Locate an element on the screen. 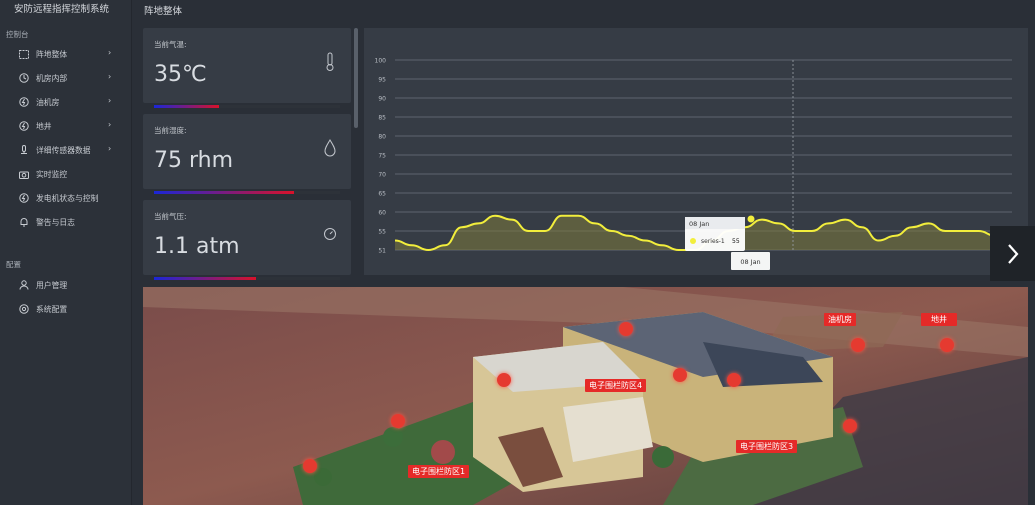  temperature-card: 当前气温: 35℃ is located at coordinates (247, 68).